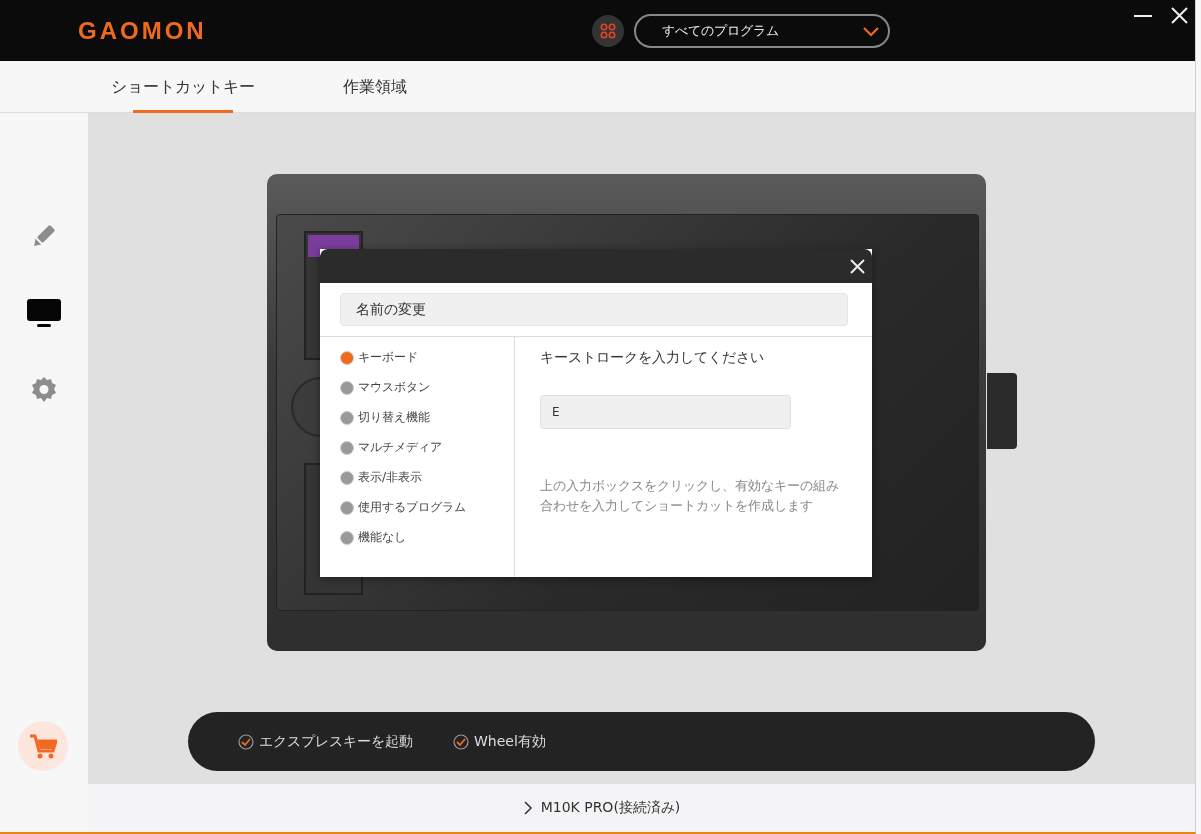 The height and width of the screenshot is (834, 1201). I want to click on option-checkbox: エクスプレスキーを起動, so click(325, 741).